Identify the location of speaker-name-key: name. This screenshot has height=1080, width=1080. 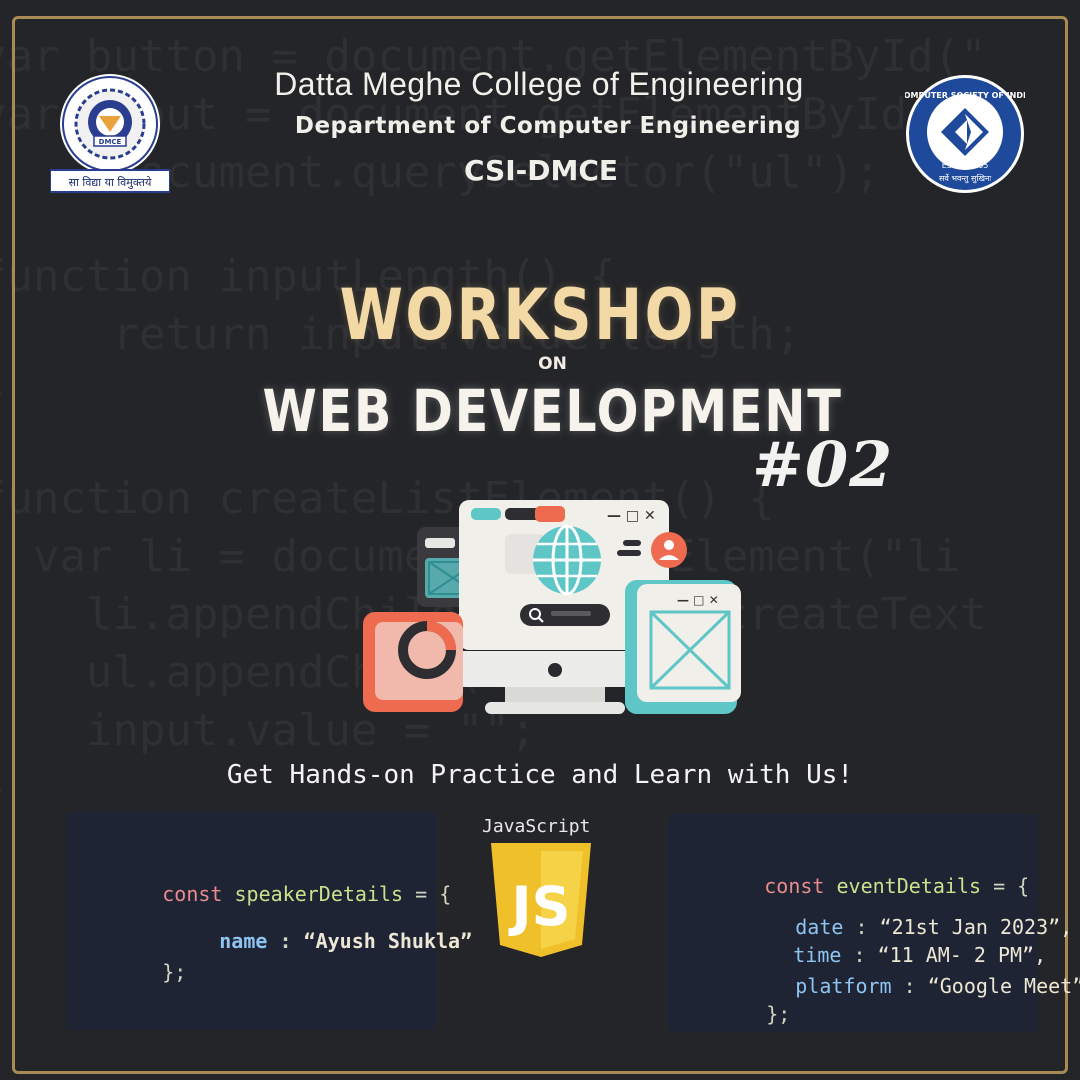
(243, 941).